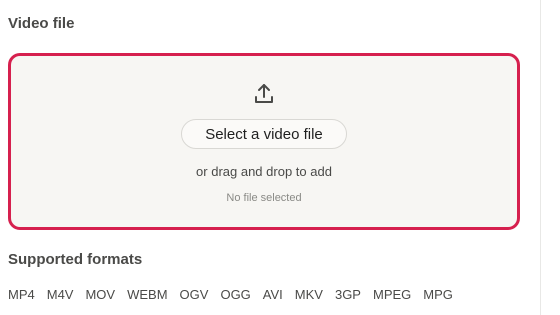 This screenshot has height=315, width=560. Describe the element at coordinates (392, 294) in the screenshot. I see `format-mpeg: MPEG` at that location.